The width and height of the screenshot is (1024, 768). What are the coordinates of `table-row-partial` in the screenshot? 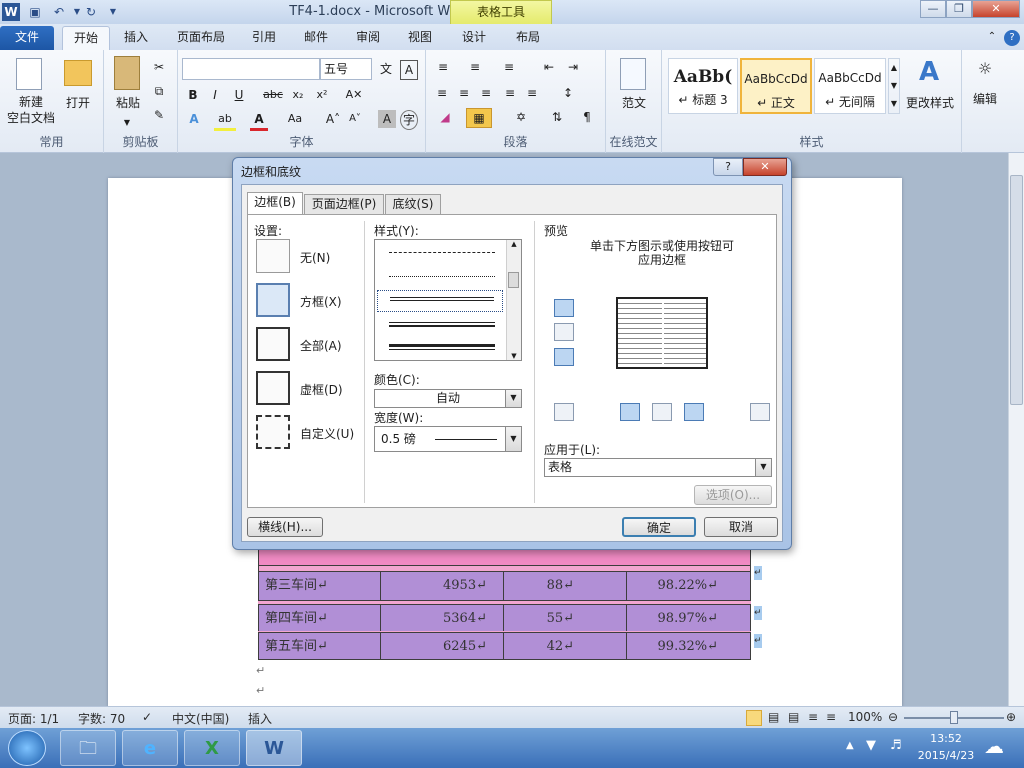 It's located at (504, 557).